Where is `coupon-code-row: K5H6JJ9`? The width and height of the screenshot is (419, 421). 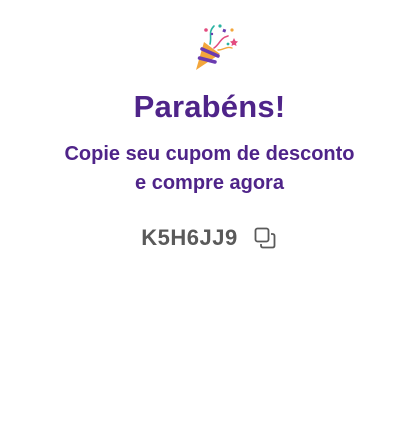 coupon-code-row: K5H6JJ9 is located at coordinates (209, 238).